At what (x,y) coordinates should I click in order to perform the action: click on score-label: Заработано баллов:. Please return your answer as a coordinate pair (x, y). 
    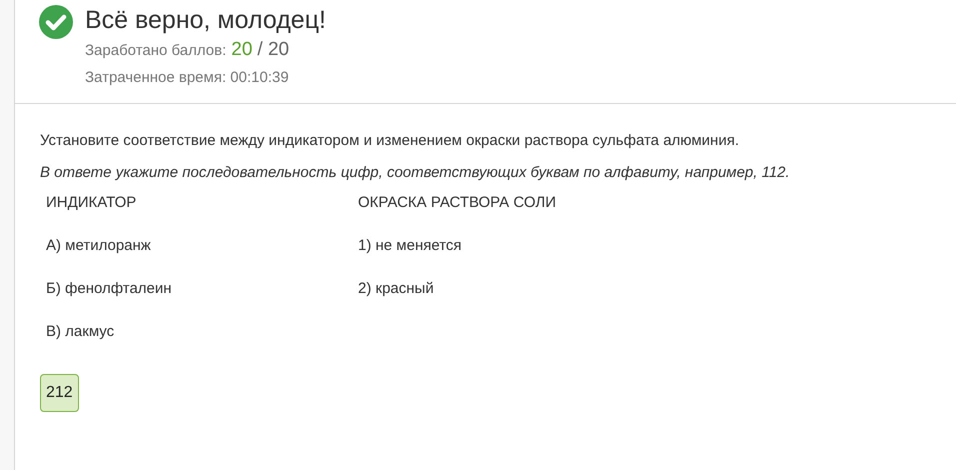
    Looking at the image, I should click on (155, 51).